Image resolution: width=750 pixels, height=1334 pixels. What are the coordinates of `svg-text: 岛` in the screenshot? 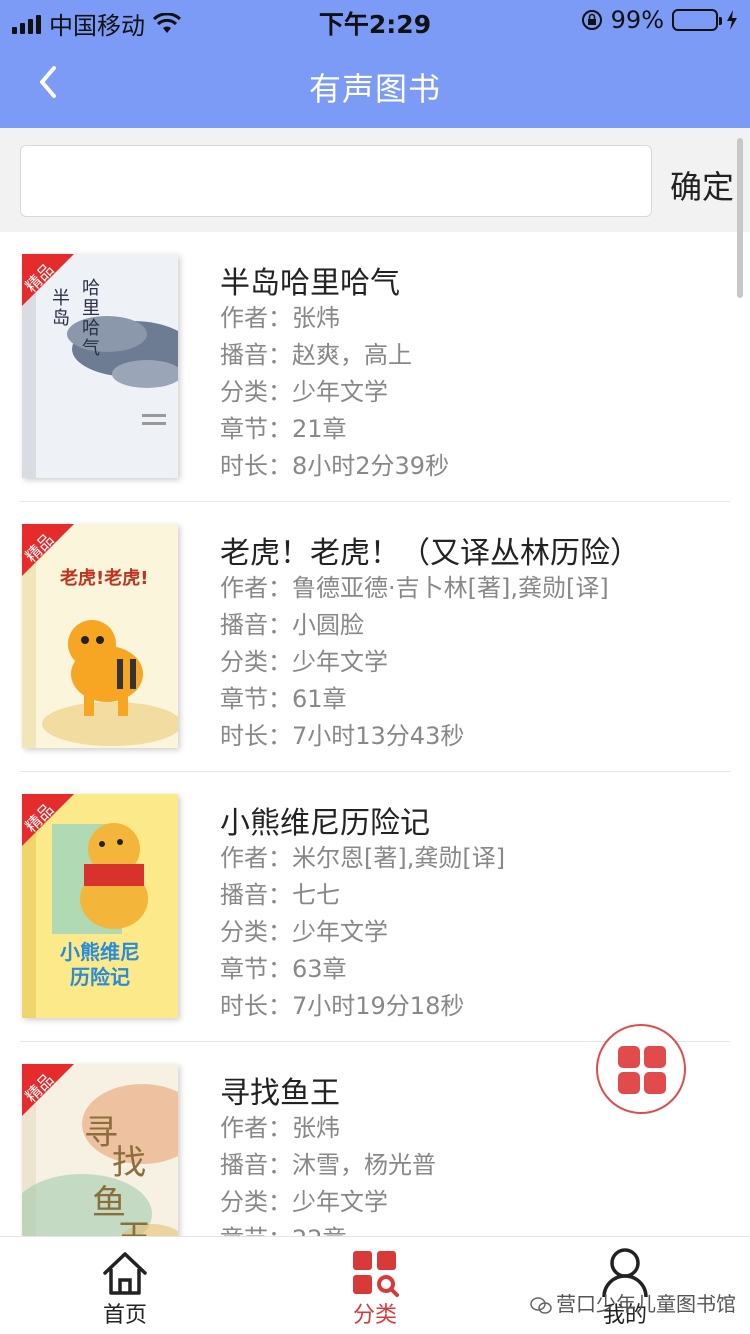 It's located at (61, 318).